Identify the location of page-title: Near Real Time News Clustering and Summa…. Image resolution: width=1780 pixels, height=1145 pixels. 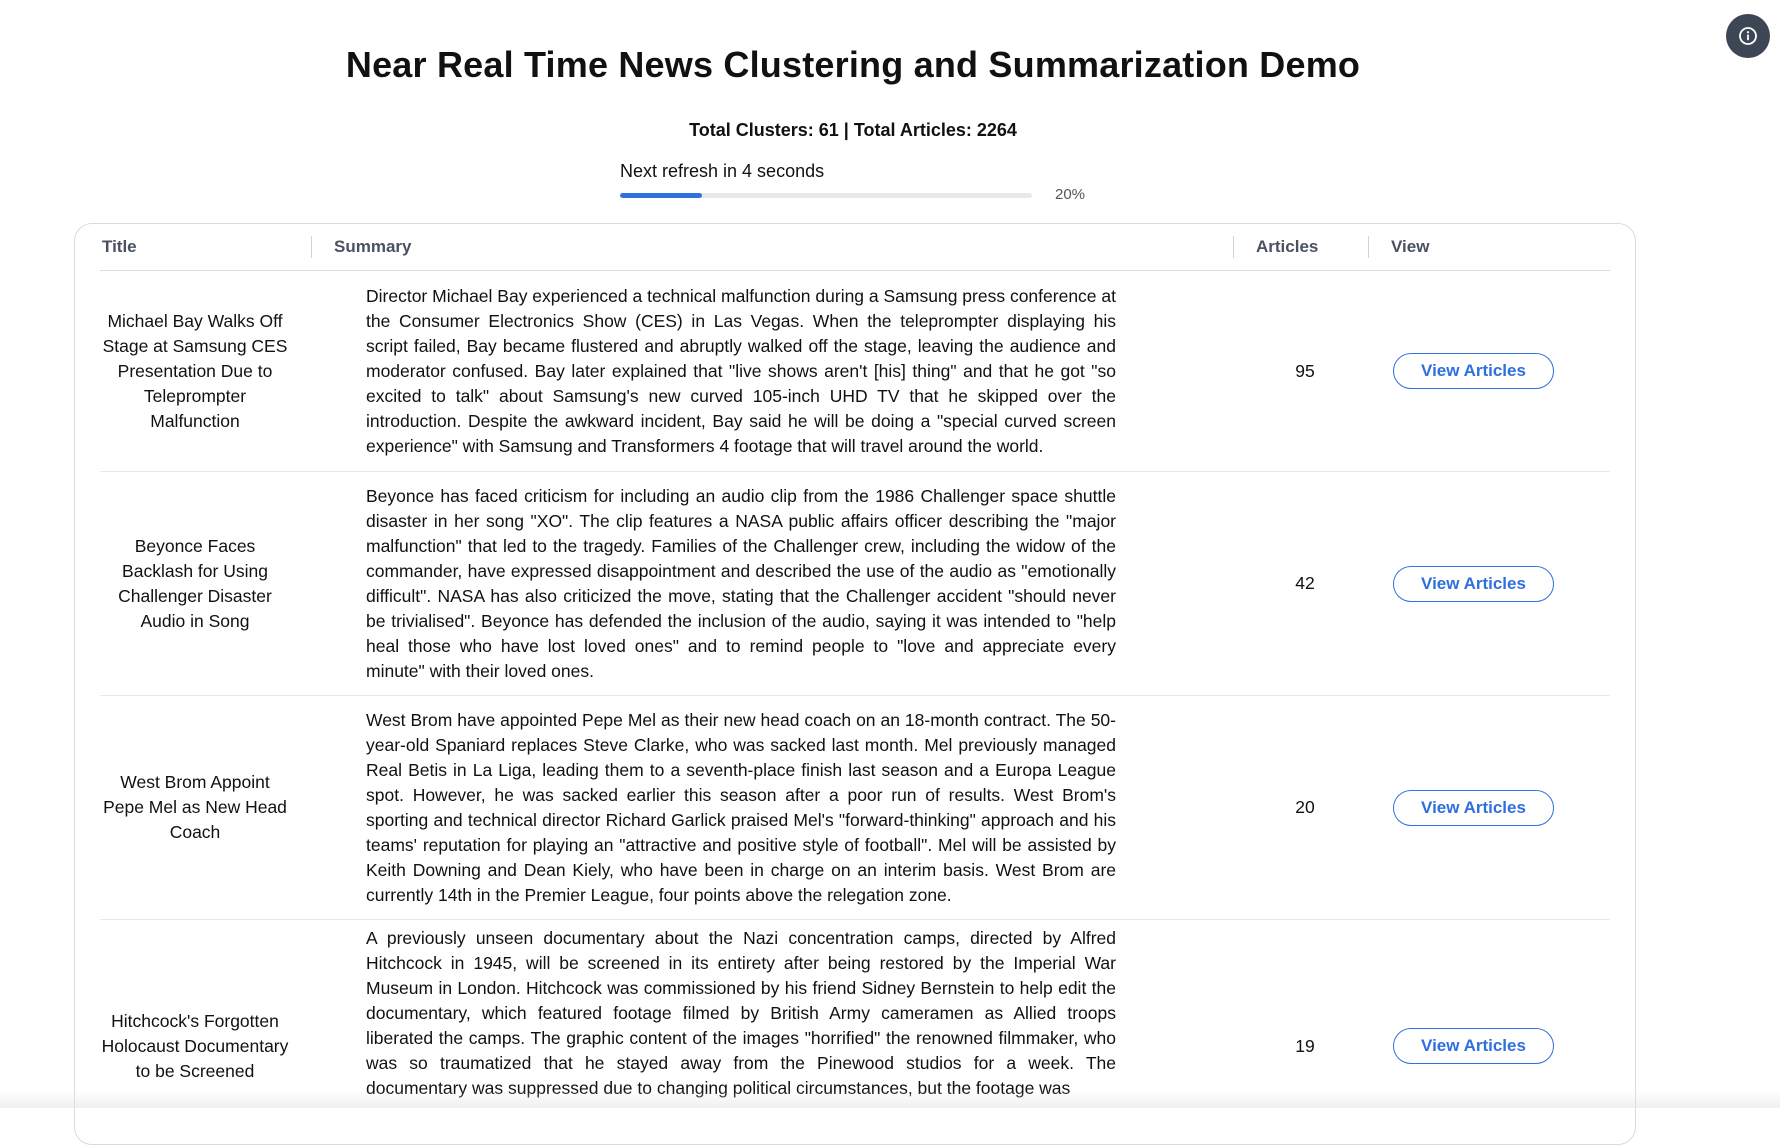
(853, 64).